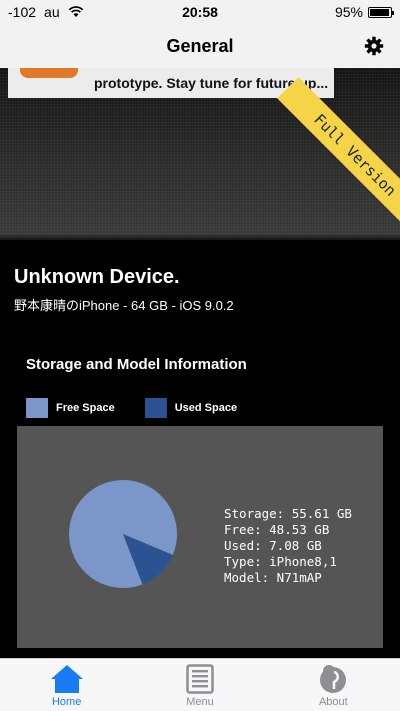  Describe the element at coordinates (123, 534) in the screenshot. I see `storage-pie-chart` at that location.